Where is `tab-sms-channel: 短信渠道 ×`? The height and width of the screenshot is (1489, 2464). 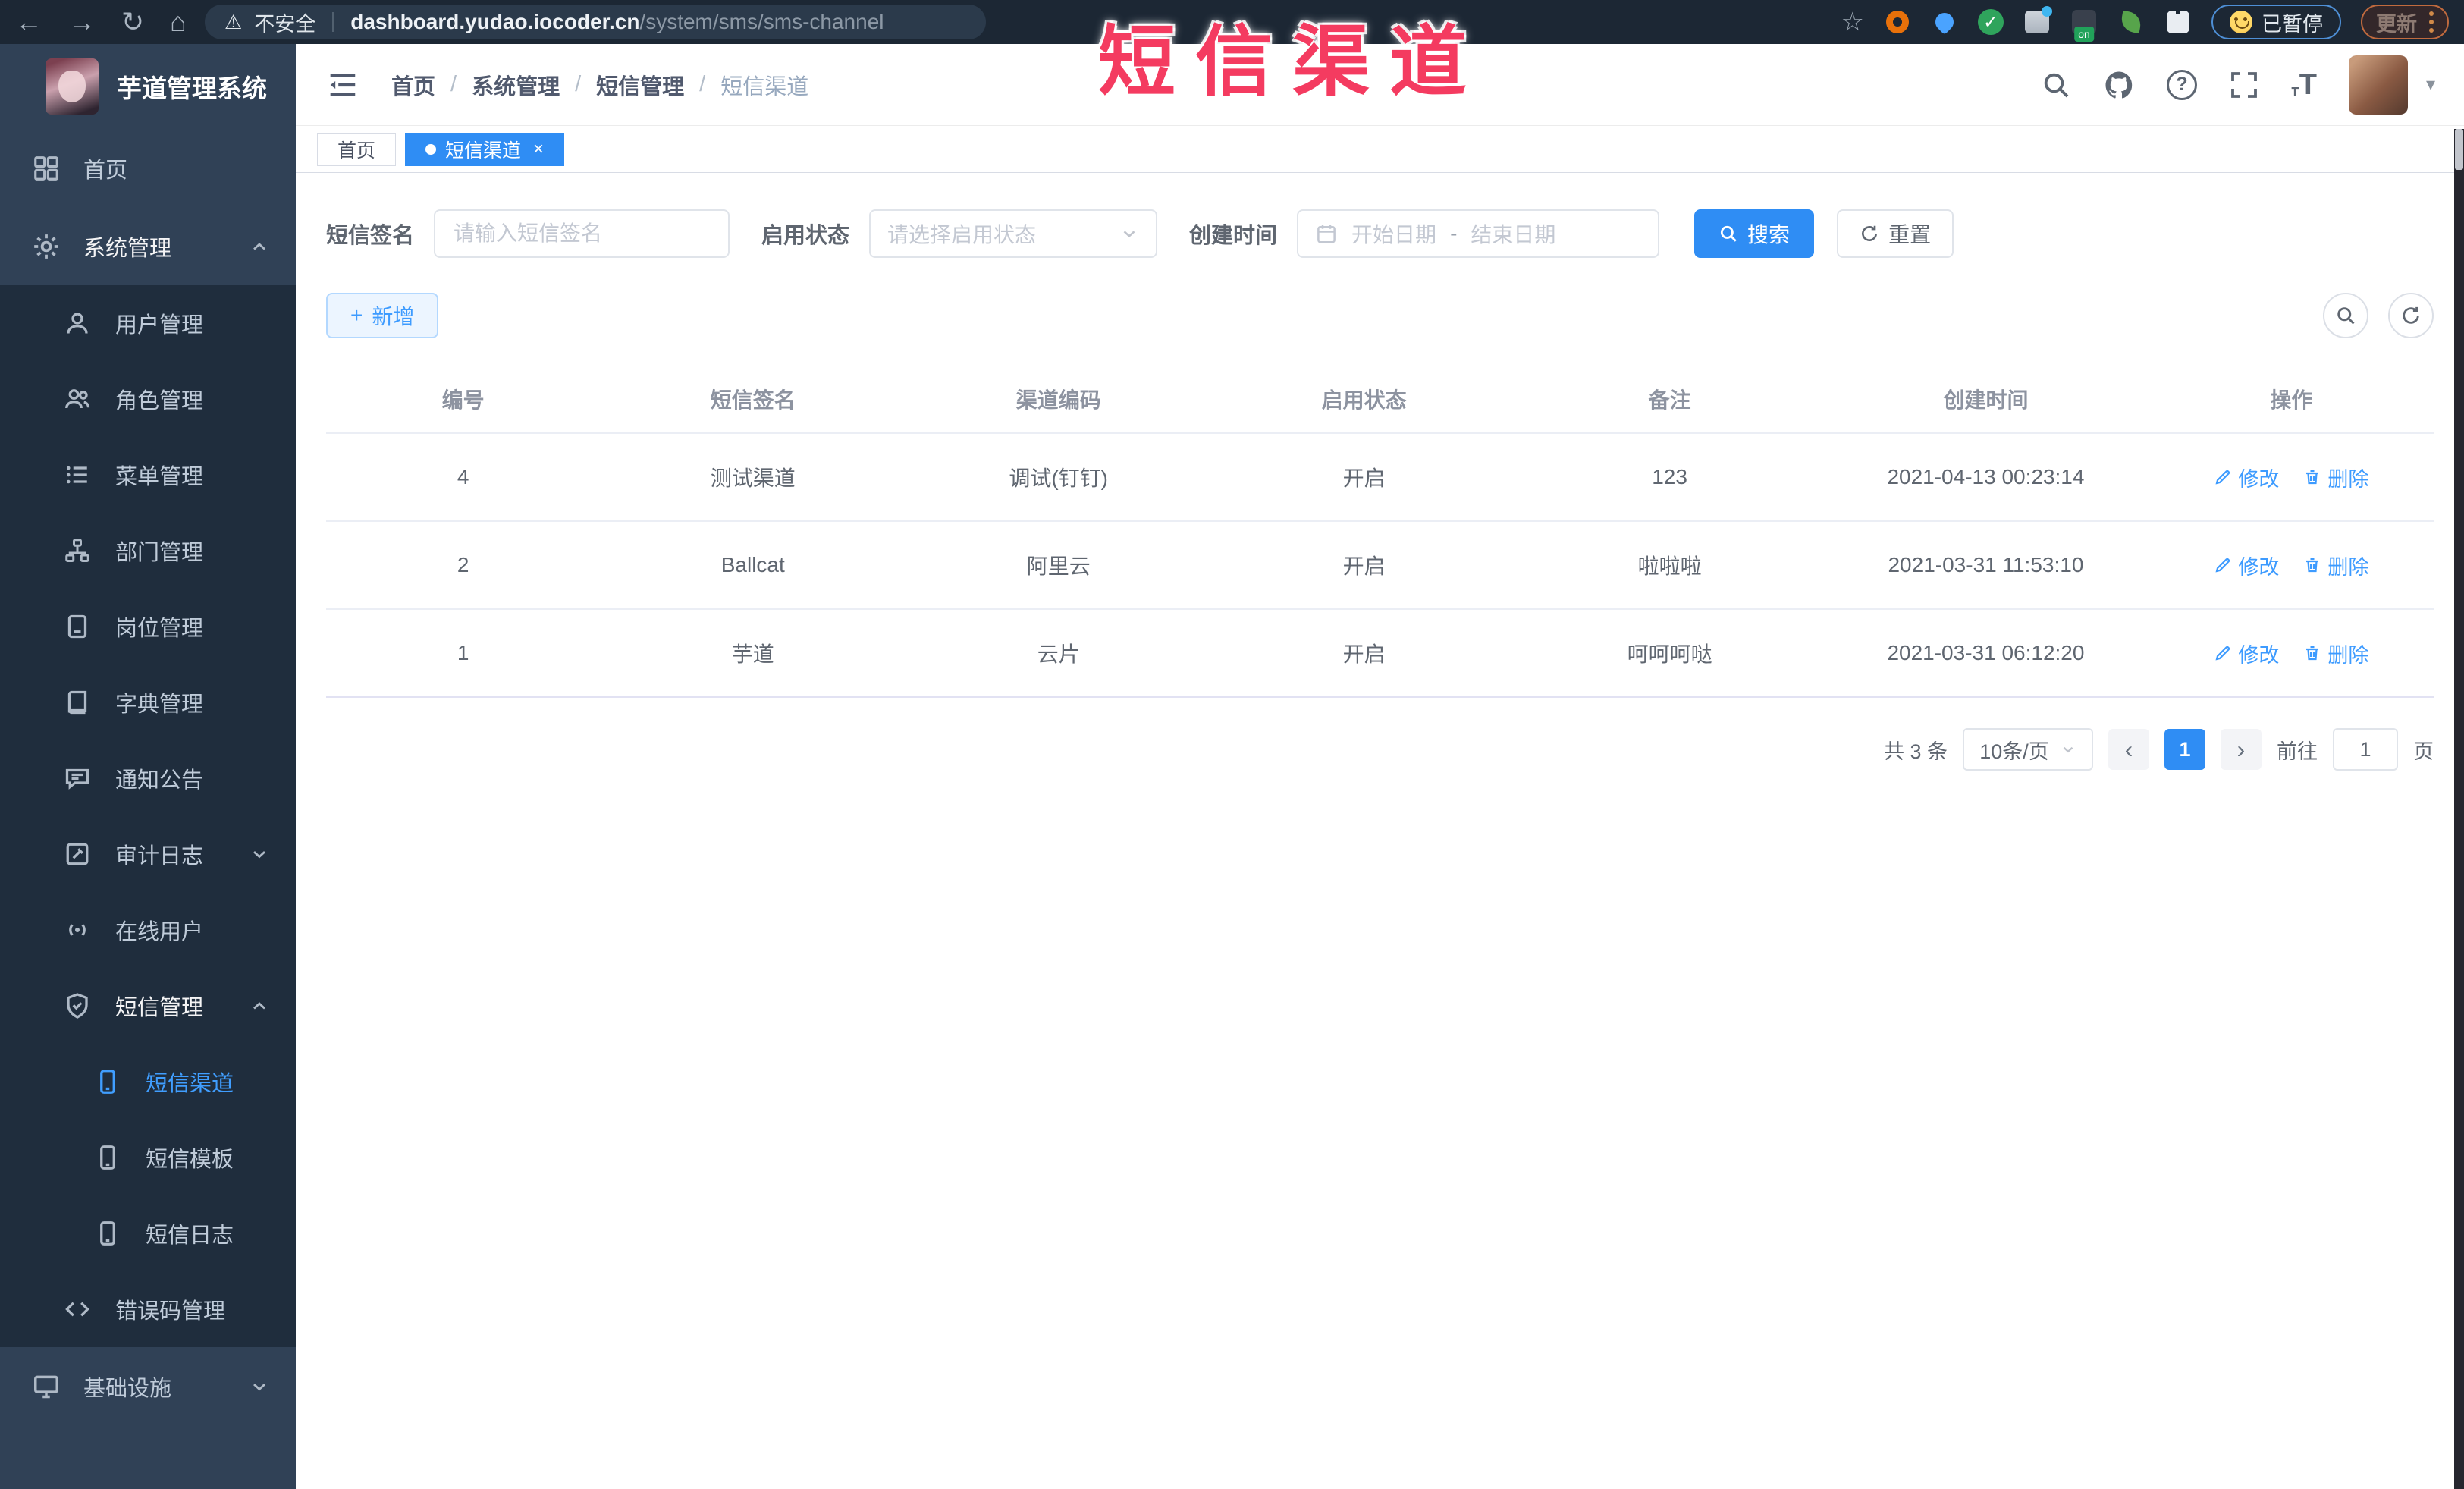
tab-sms-channel: 短信渠道 × is located at coordinates (485, 149).